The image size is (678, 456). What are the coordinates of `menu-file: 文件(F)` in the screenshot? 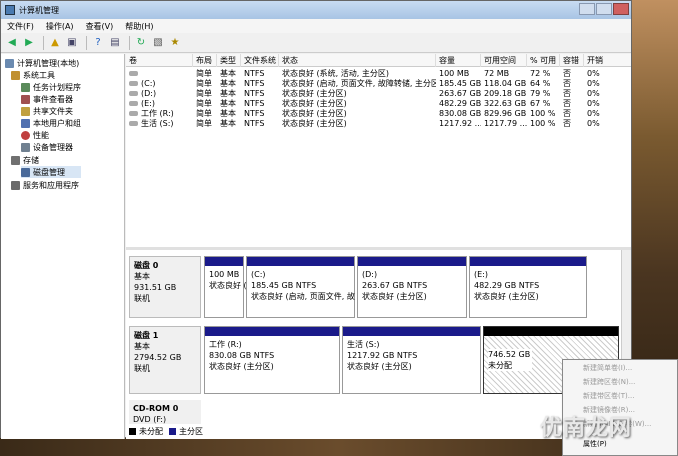 It's located at (20, 26).